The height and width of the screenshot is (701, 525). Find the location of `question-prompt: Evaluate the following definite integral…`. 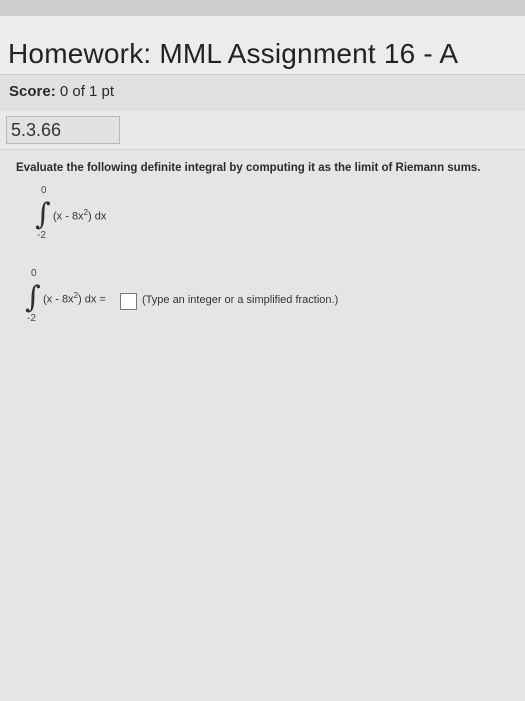

question-prompt: Evaluate the following definite integral… is located at coordinates (248, 168).